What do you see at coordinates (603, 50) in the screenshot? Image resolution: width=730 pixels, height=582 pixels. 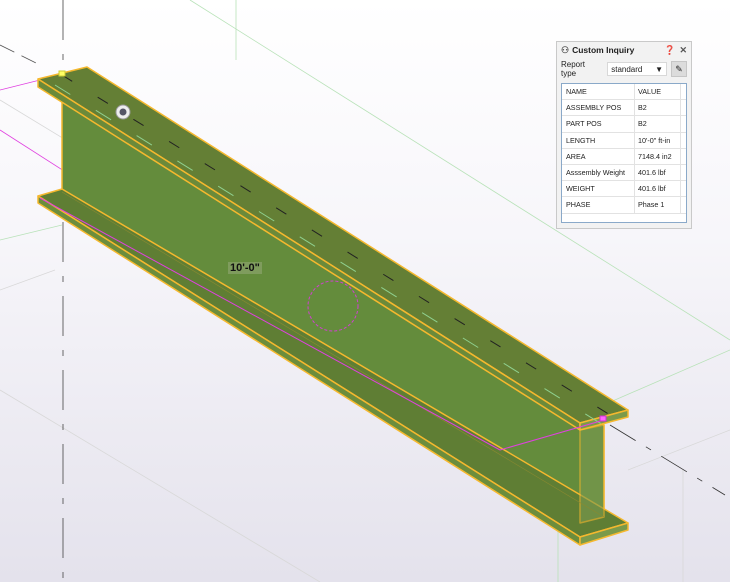 I see `panel-title: Custom Inquiry` at bounding box center [603, 50].